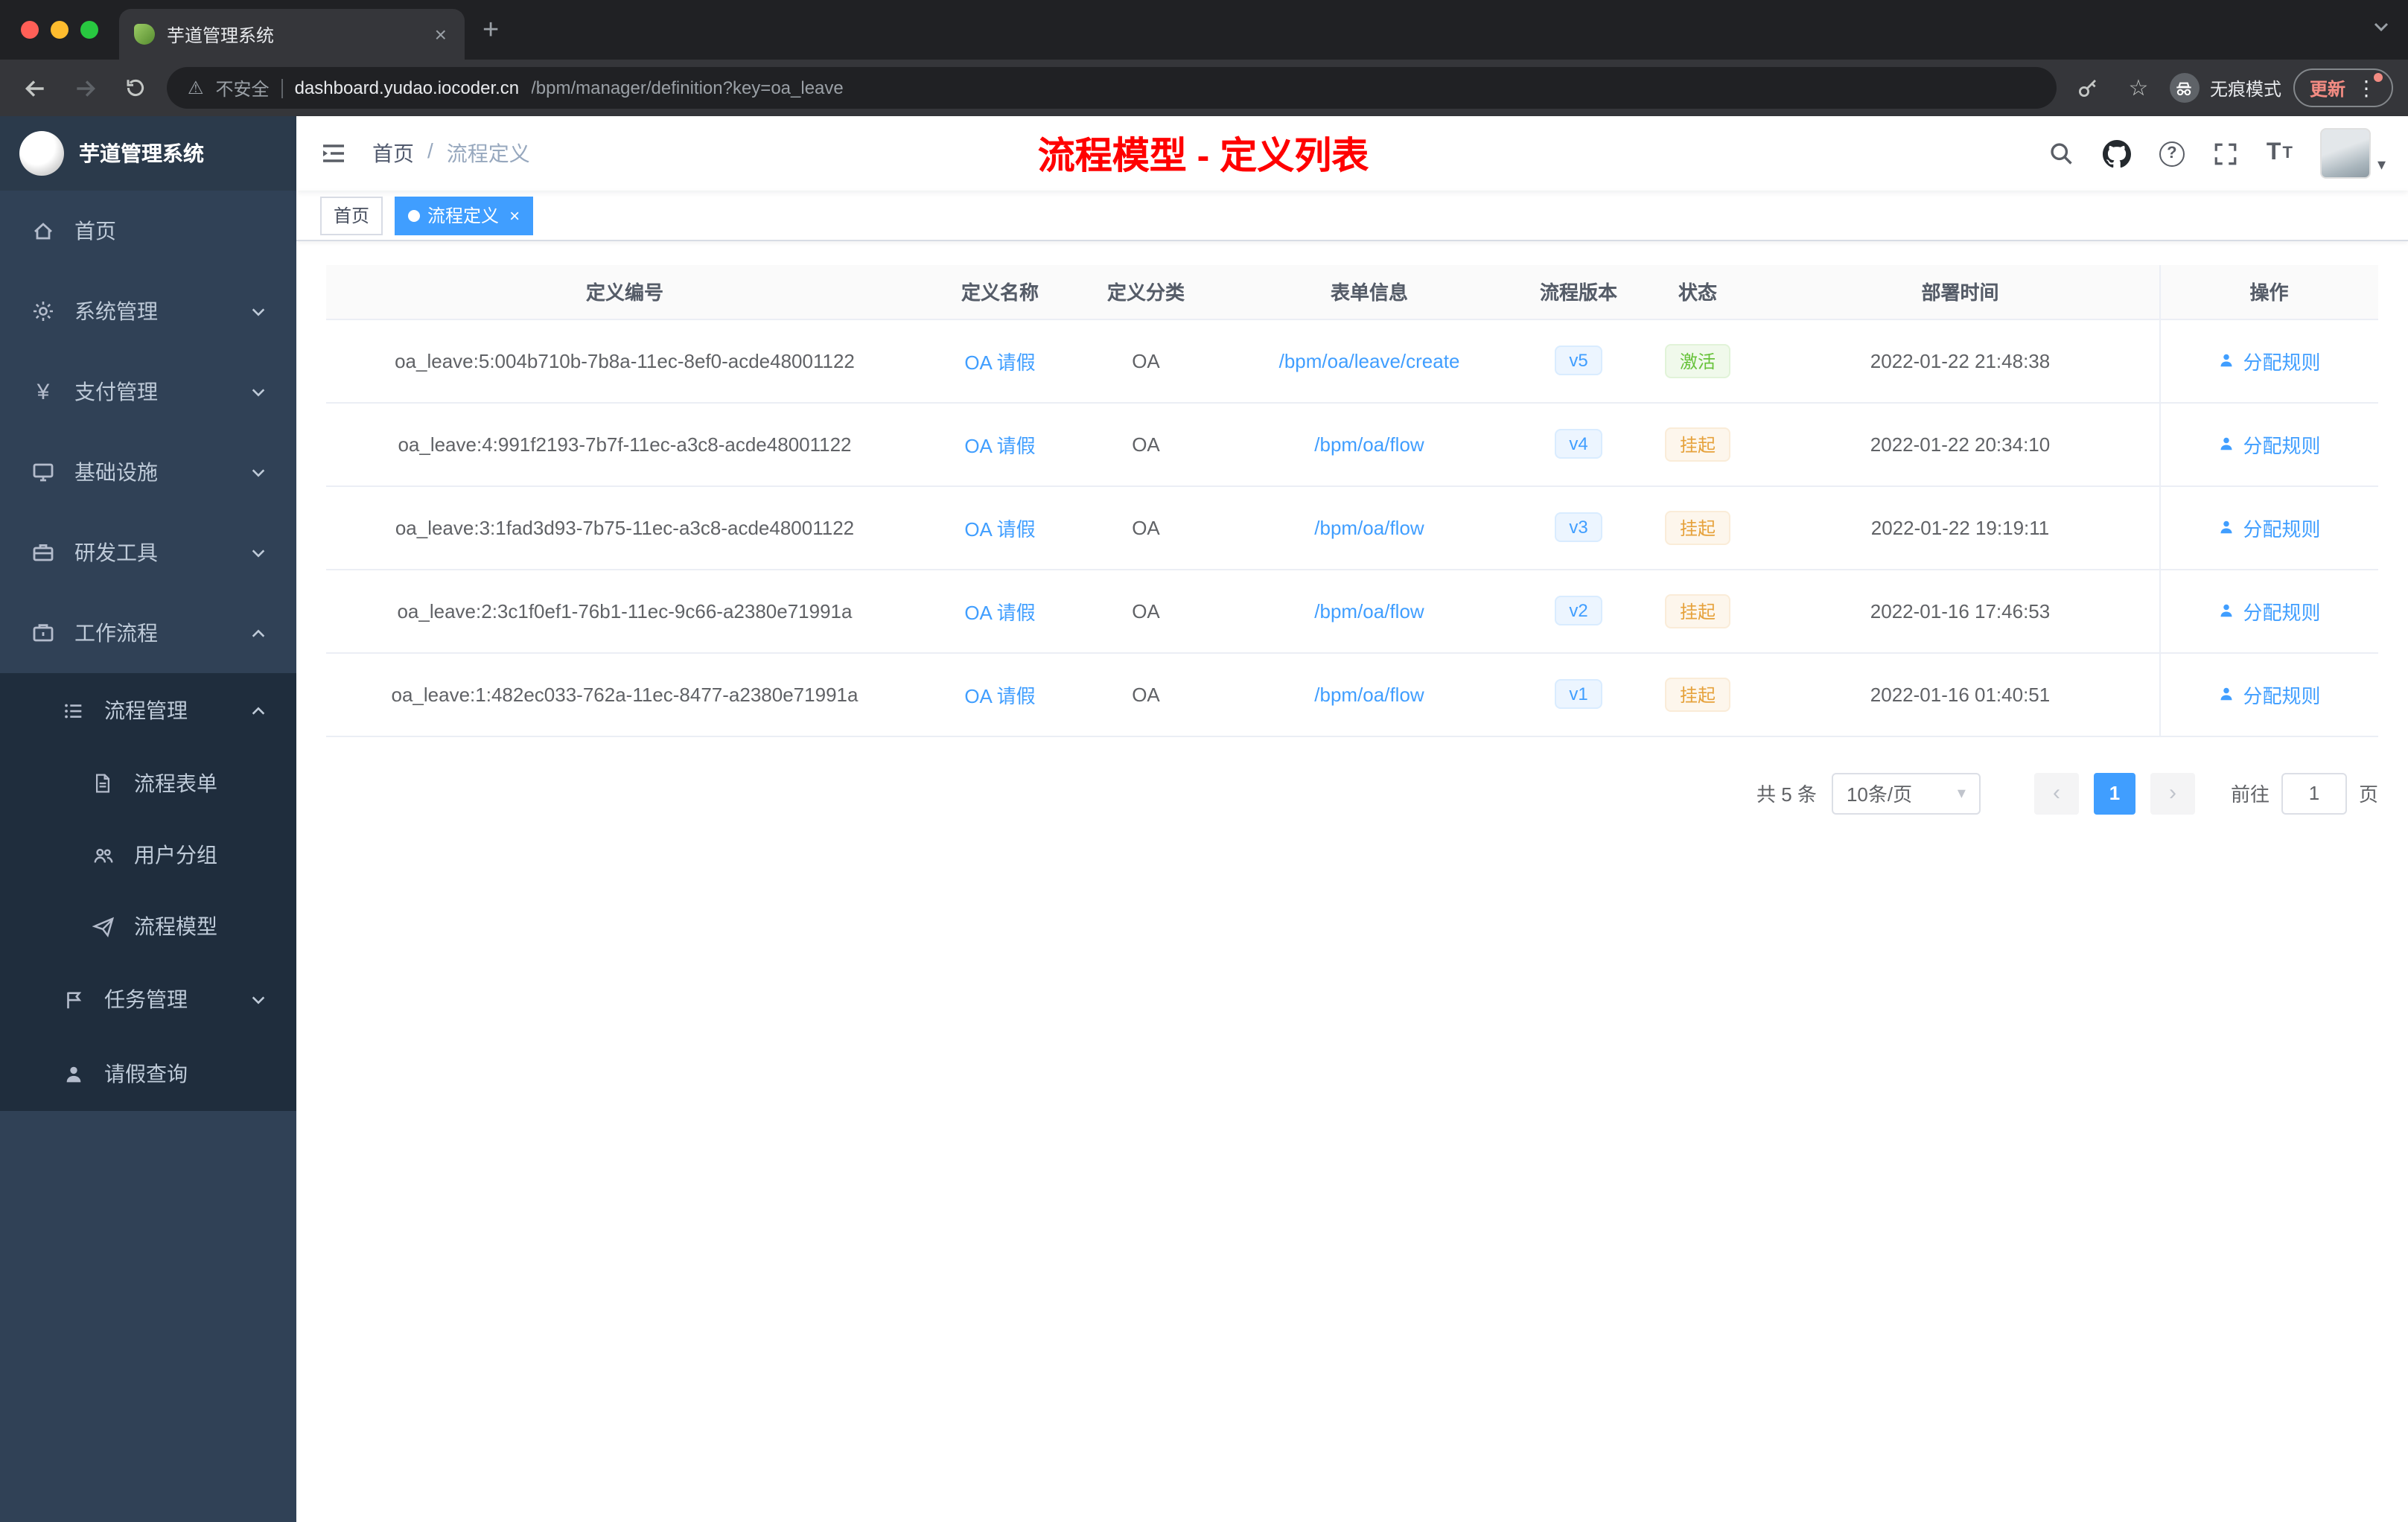 Image resolution: width=2408 pixels, height=1522 pixels. Describe the element at coordinates (148, 1074) in the screenshot. I see `sidebar-item-leave-query: 请假查询` at that location.